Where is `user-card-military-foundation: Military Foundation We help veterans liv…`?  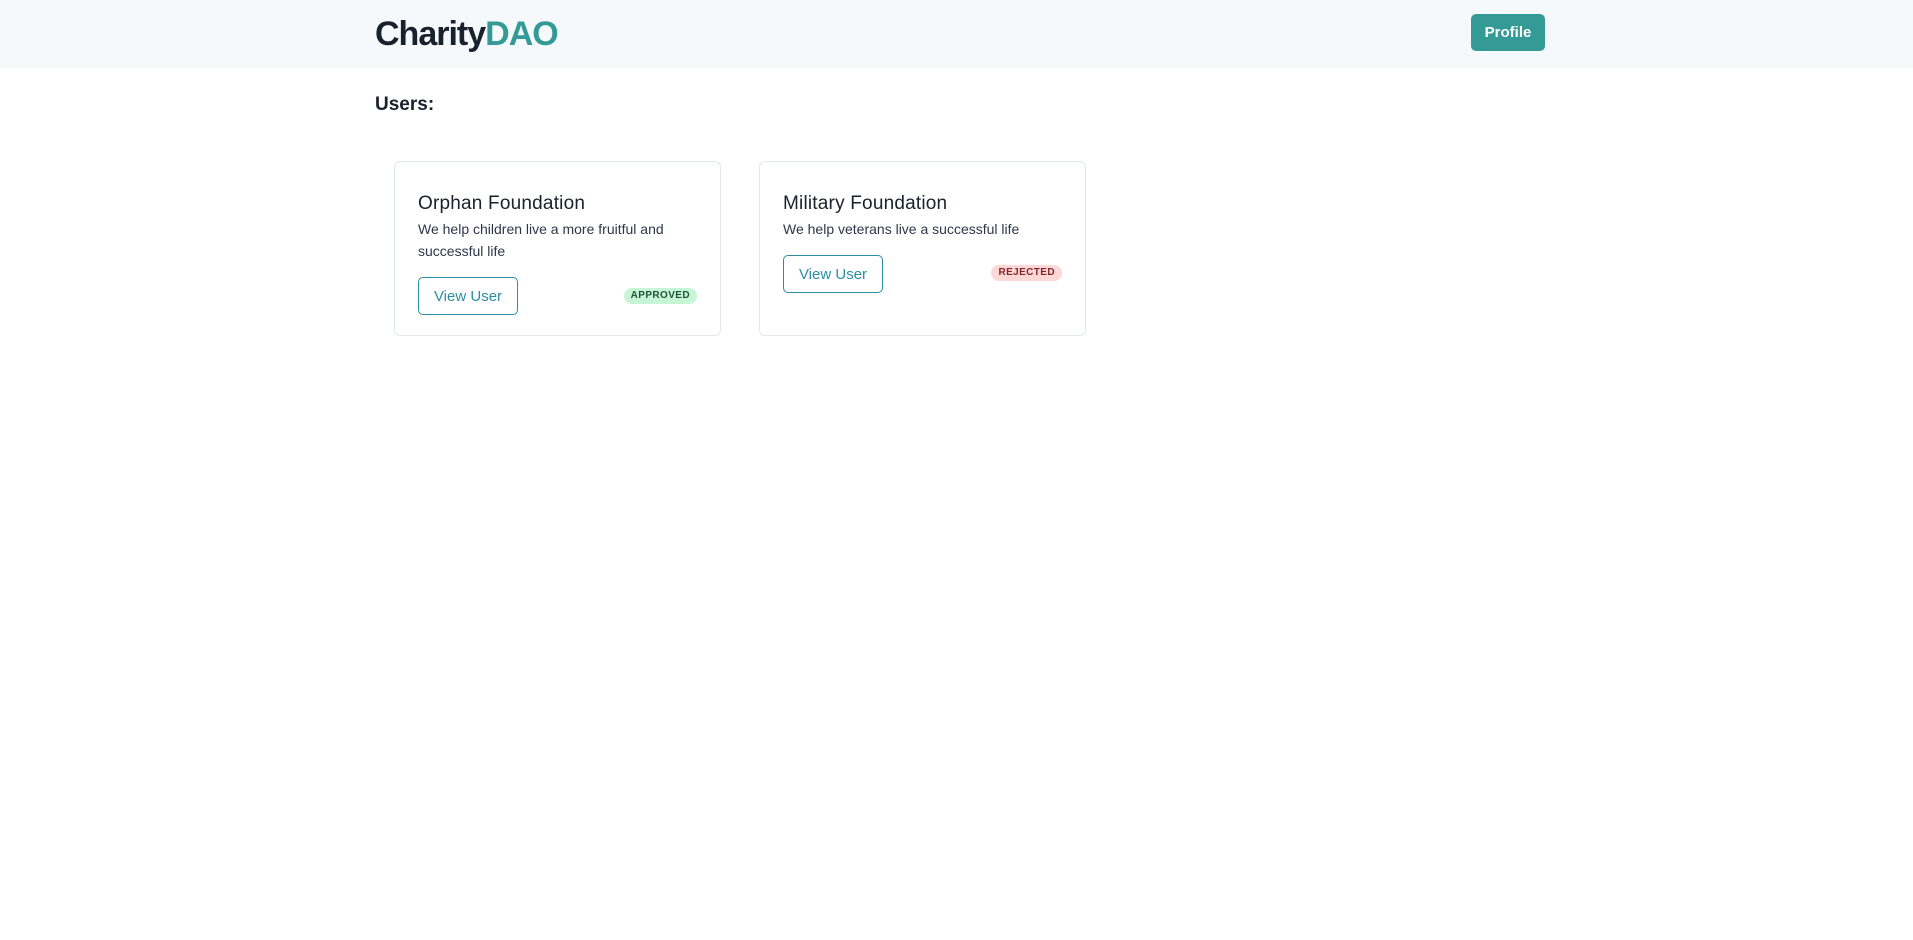
user-card-military-foundation: Military Foundation We help veterans liv… is located at coordinates (922, 248).